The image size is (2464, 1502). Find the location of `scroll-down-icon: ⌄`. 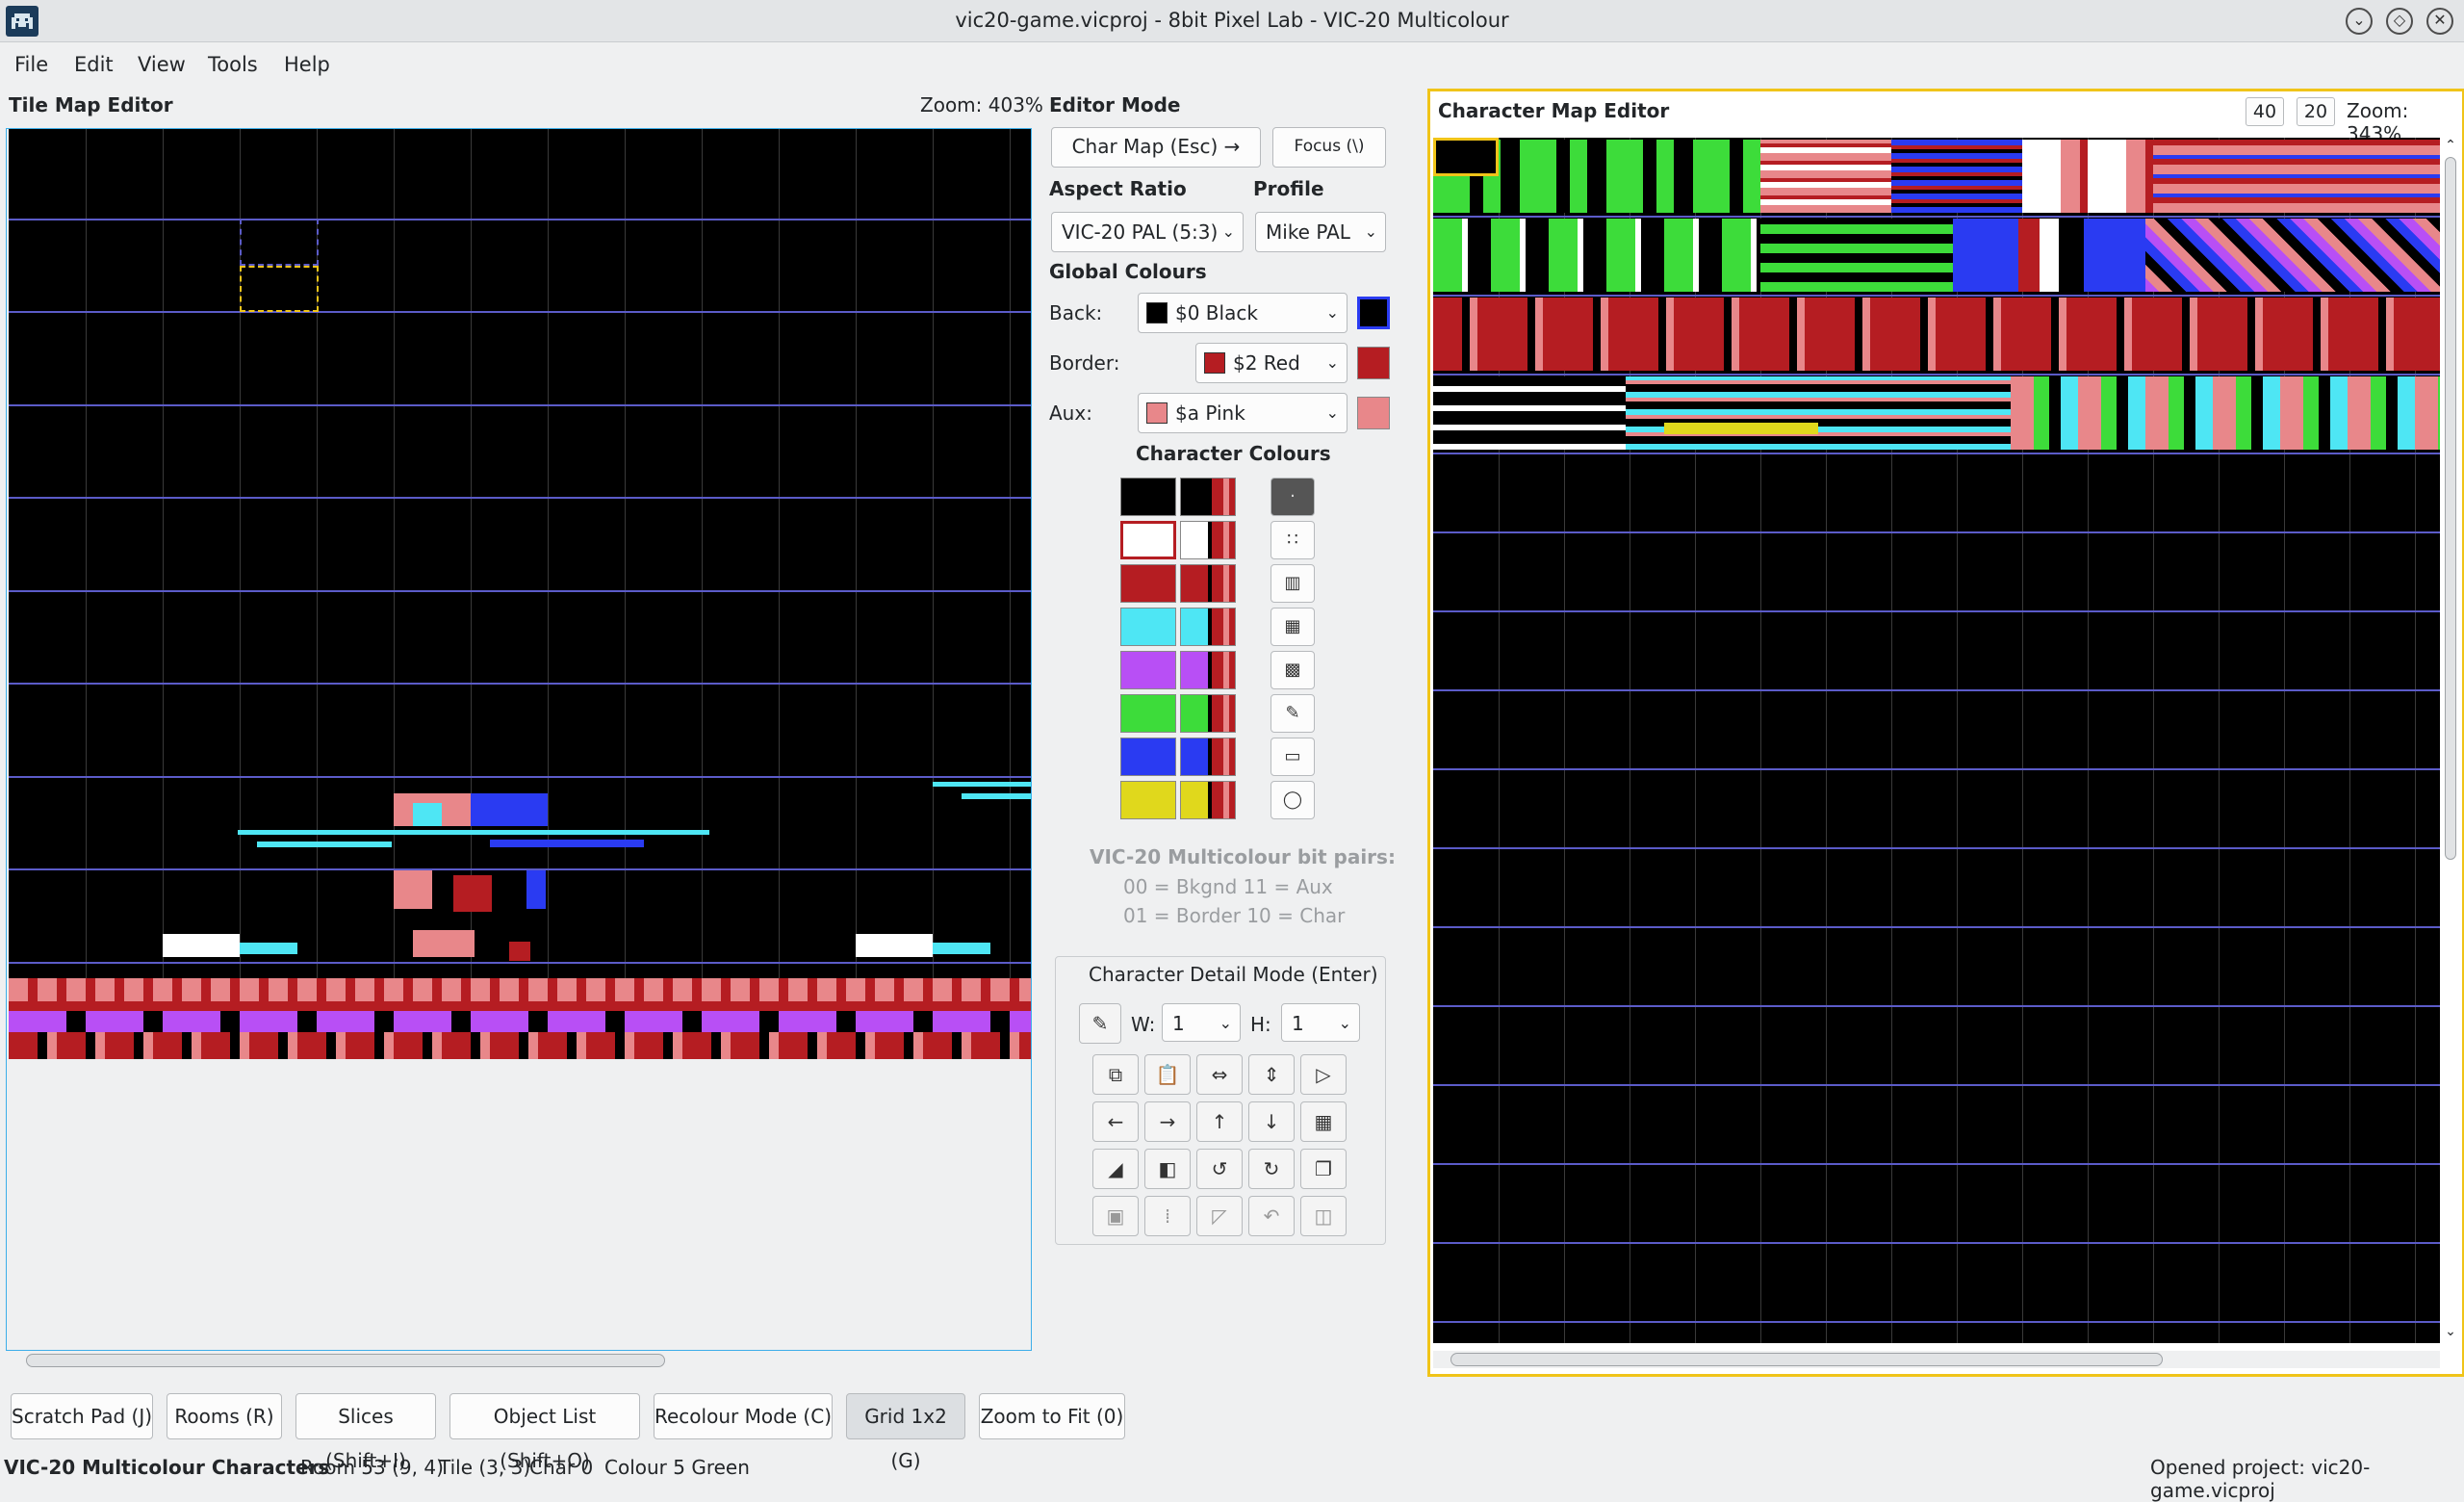

scroll-down-icon: ⌄ is located at coordinates (2450, 1332).